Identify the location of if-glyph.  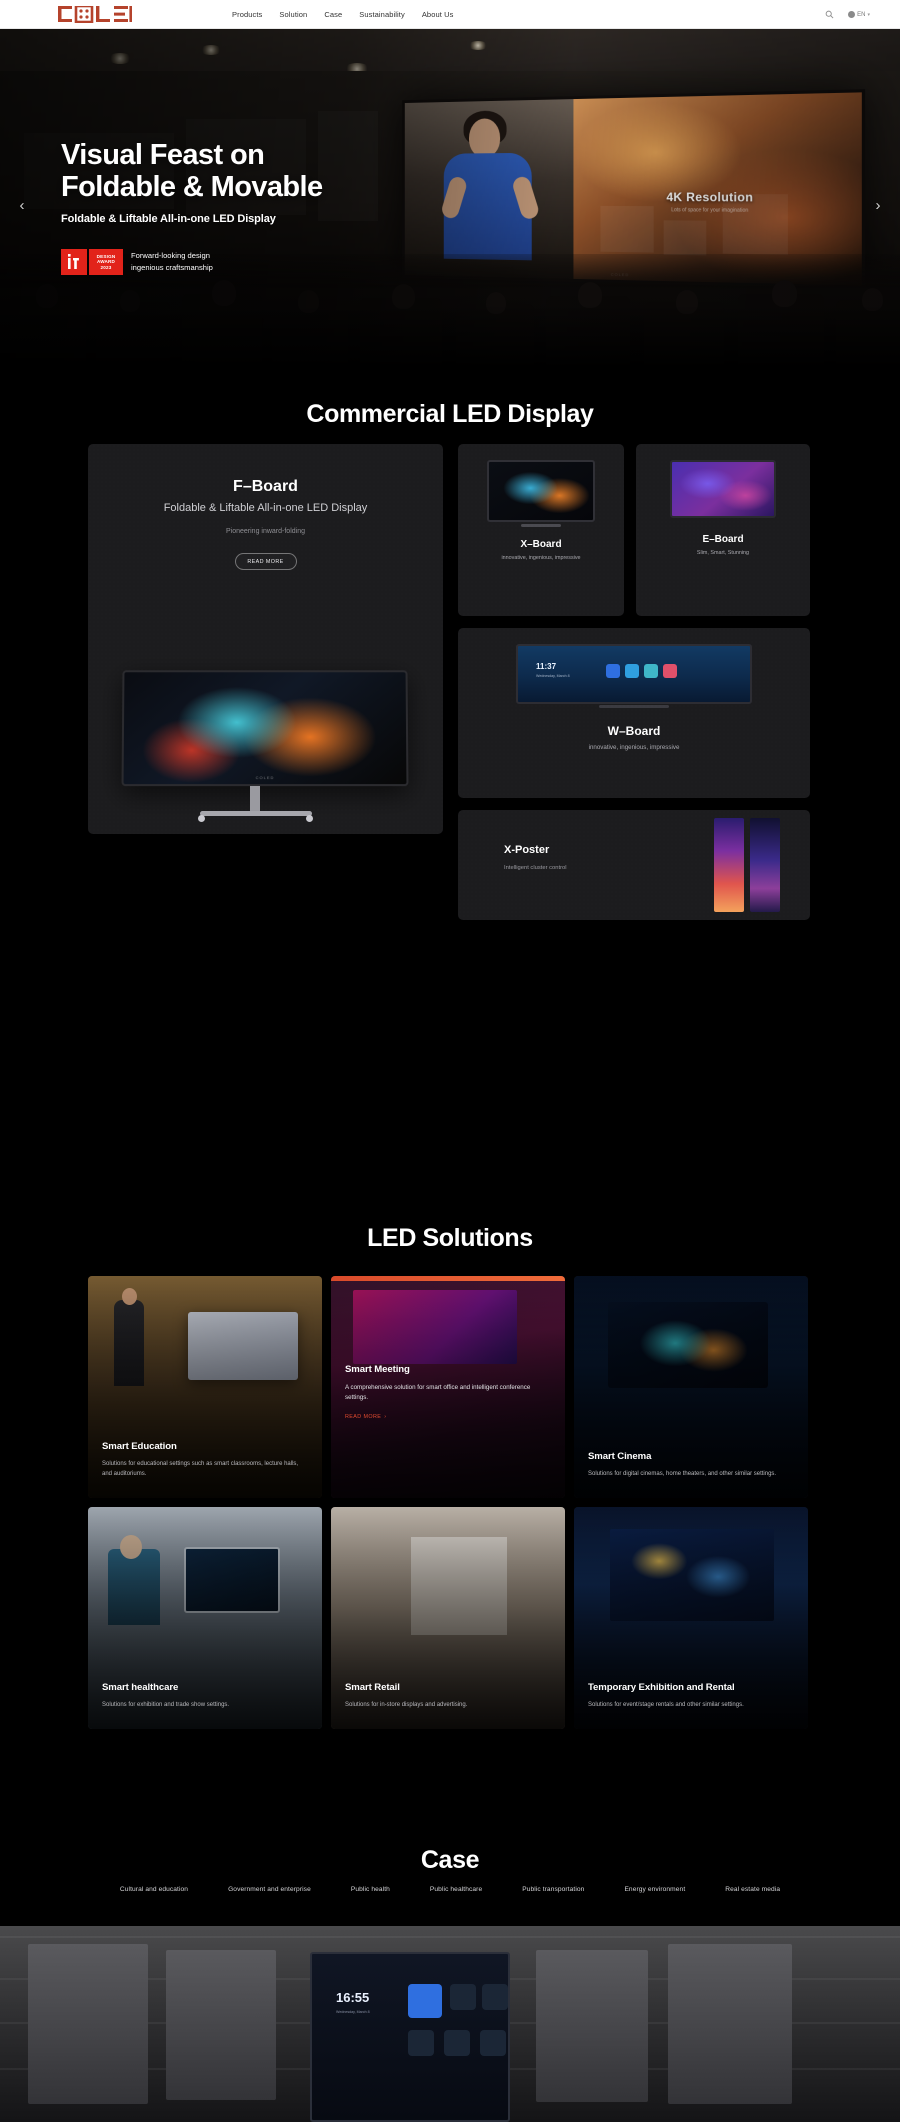
(73, 262).